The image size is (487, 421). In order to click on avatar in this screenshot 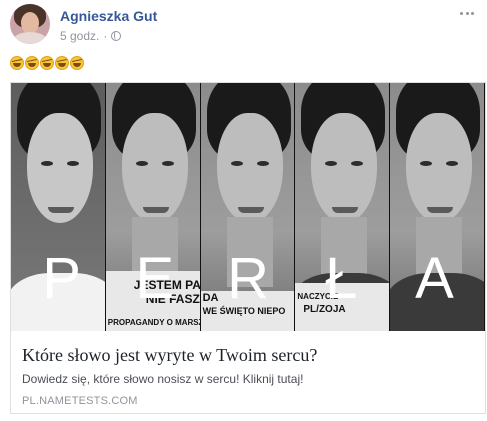, I will do `click(30, 24)`.